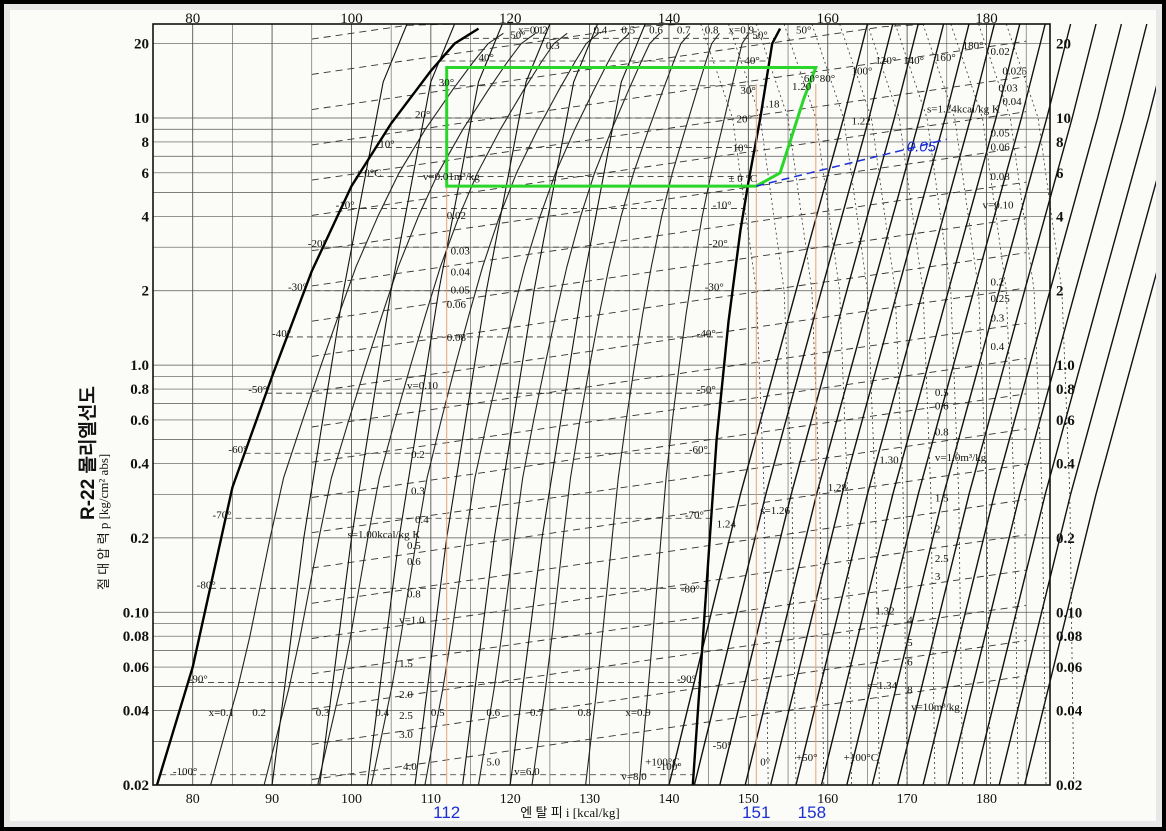 The height and width of the screenshot is (831, 1166). I want to click on entropy-label: 1.24, so click(727, 525).